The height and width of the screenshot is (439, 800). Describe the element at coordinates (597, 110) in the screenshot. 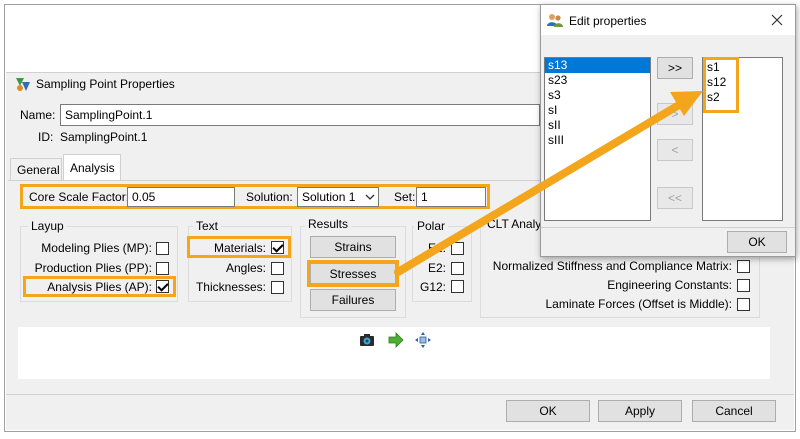

I see `list-item: sI` at that location.